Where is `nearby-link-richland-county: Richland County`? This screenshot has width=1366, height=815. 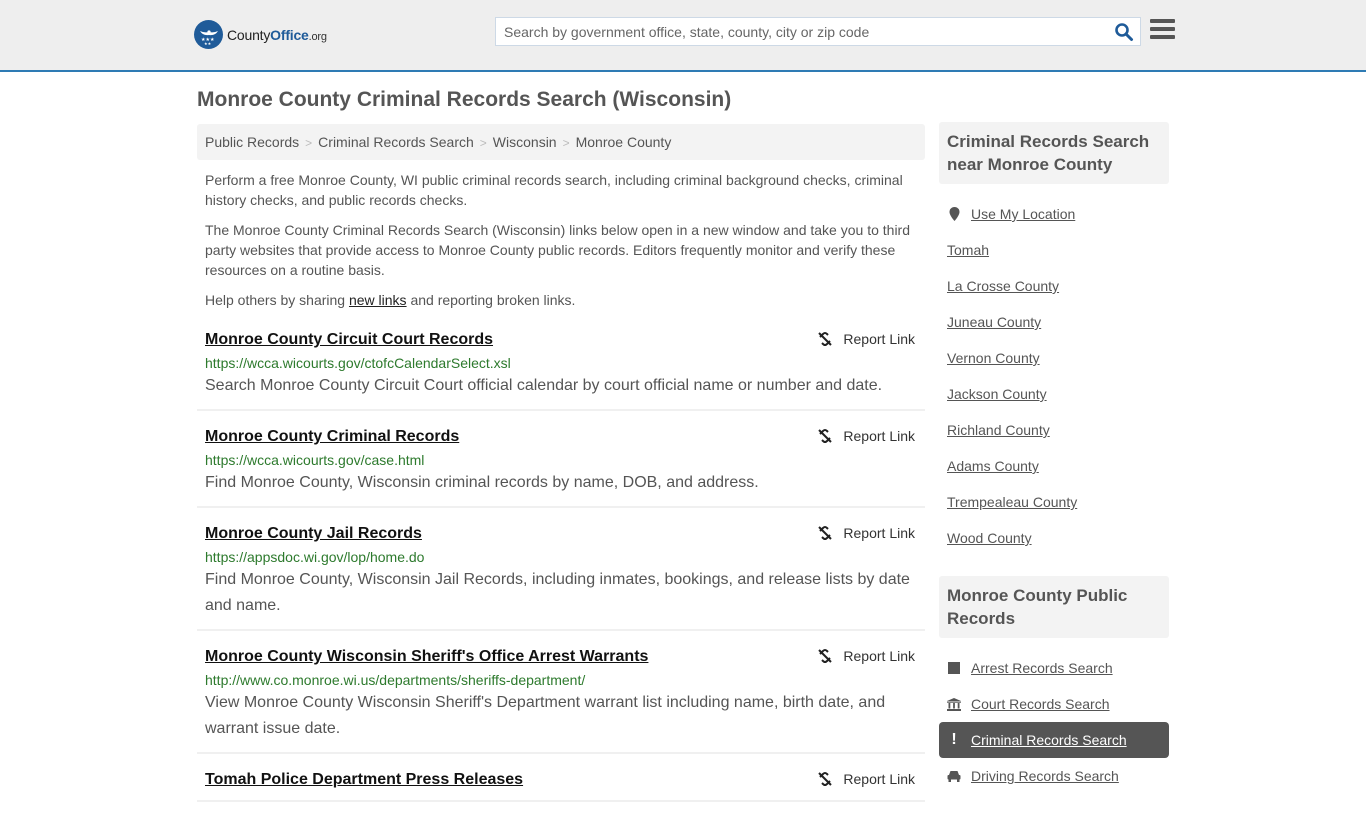 nearby-link-richland-county: Richland County is located at coordinates (998, 430).